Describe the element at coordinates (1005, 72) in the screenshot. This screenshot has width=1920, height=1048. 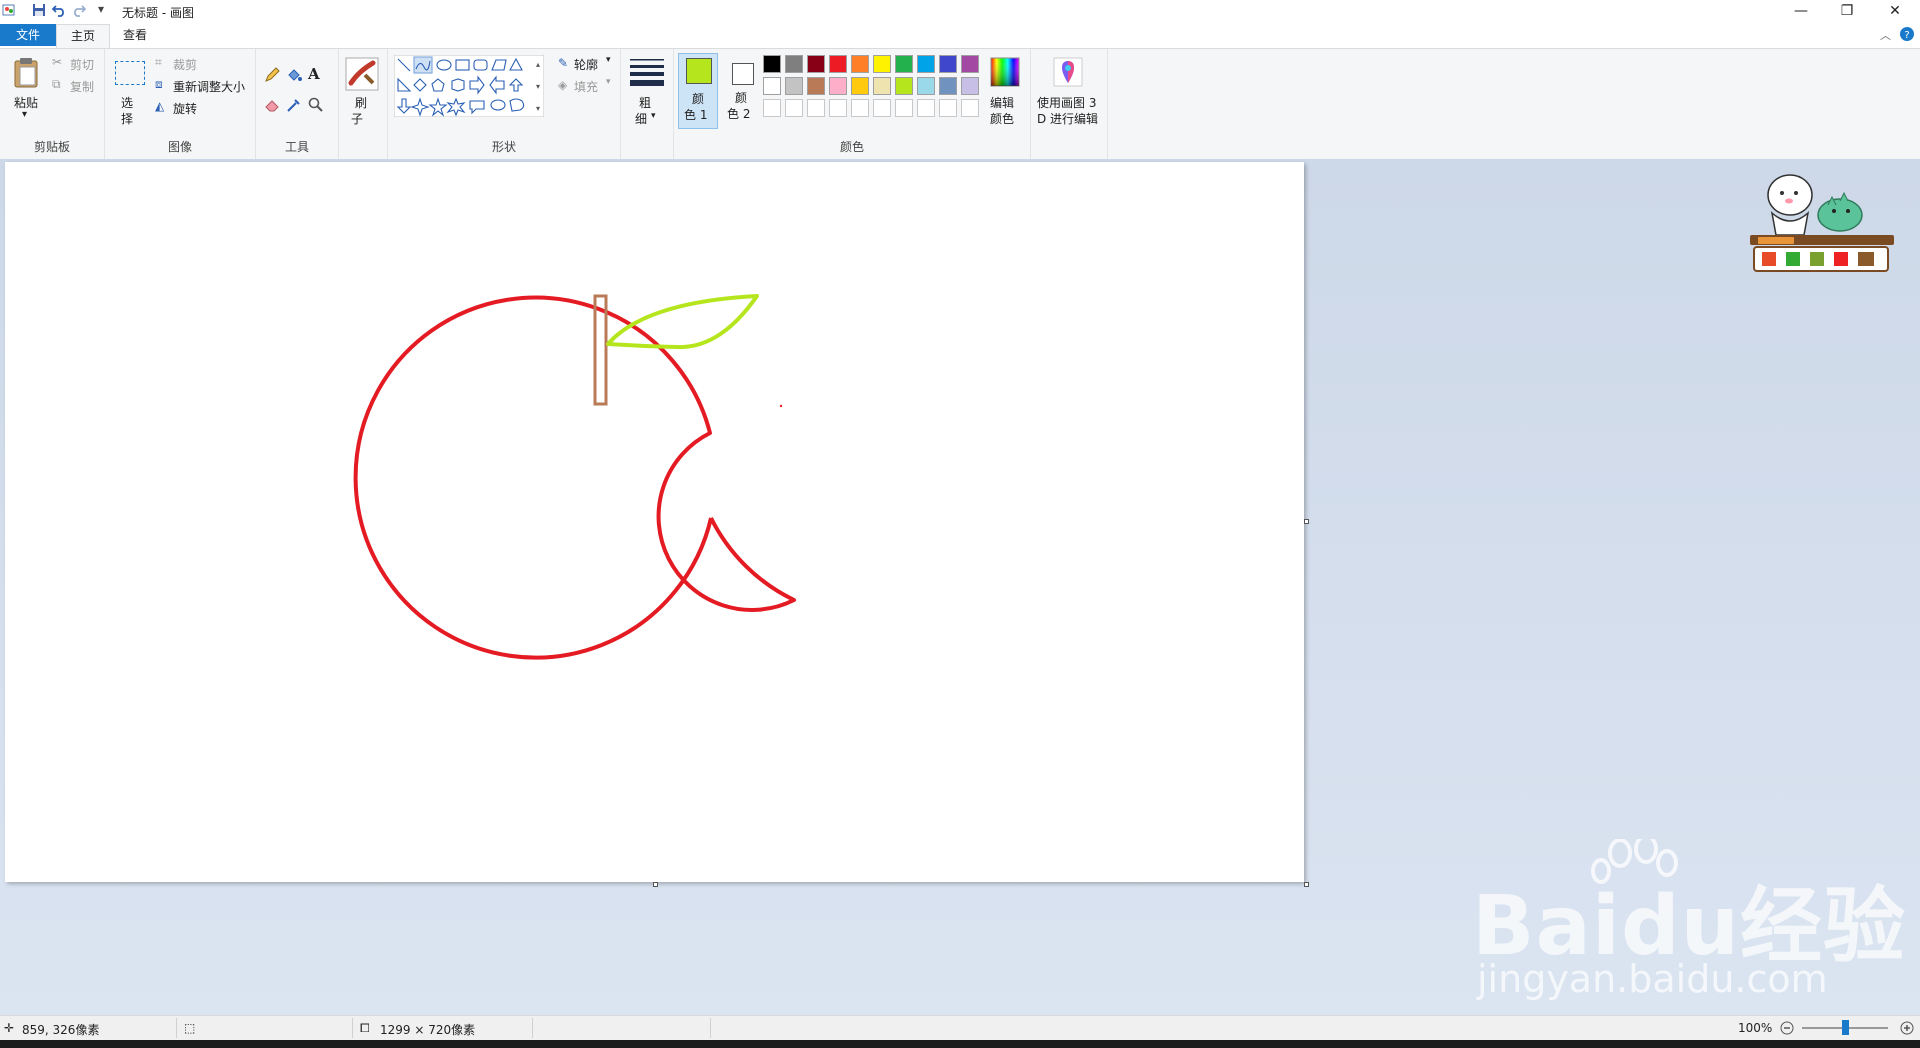
I see `edit-colors-icon` at that location.